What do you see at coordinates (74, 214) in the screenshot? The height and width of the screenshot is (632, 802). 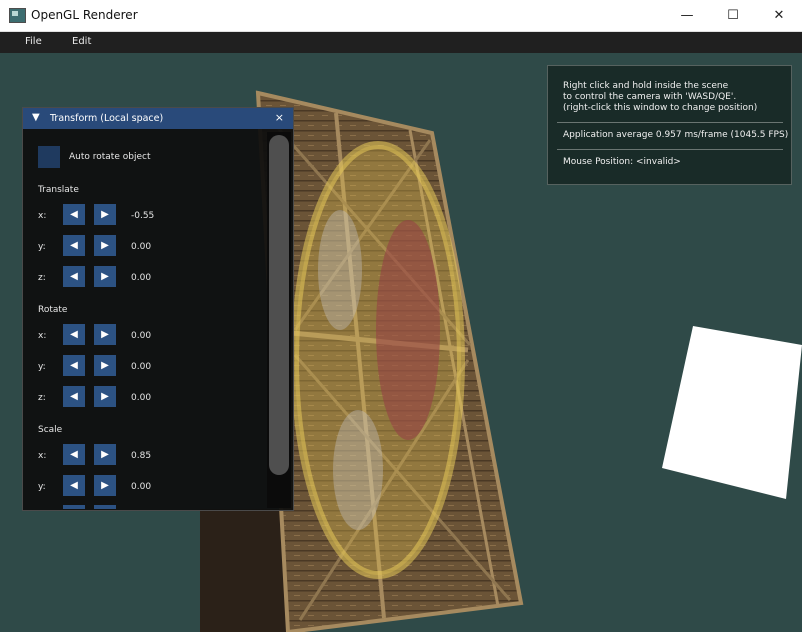 I see `translate-x-decrease-button: ◀` at bounding box center [74, 214].